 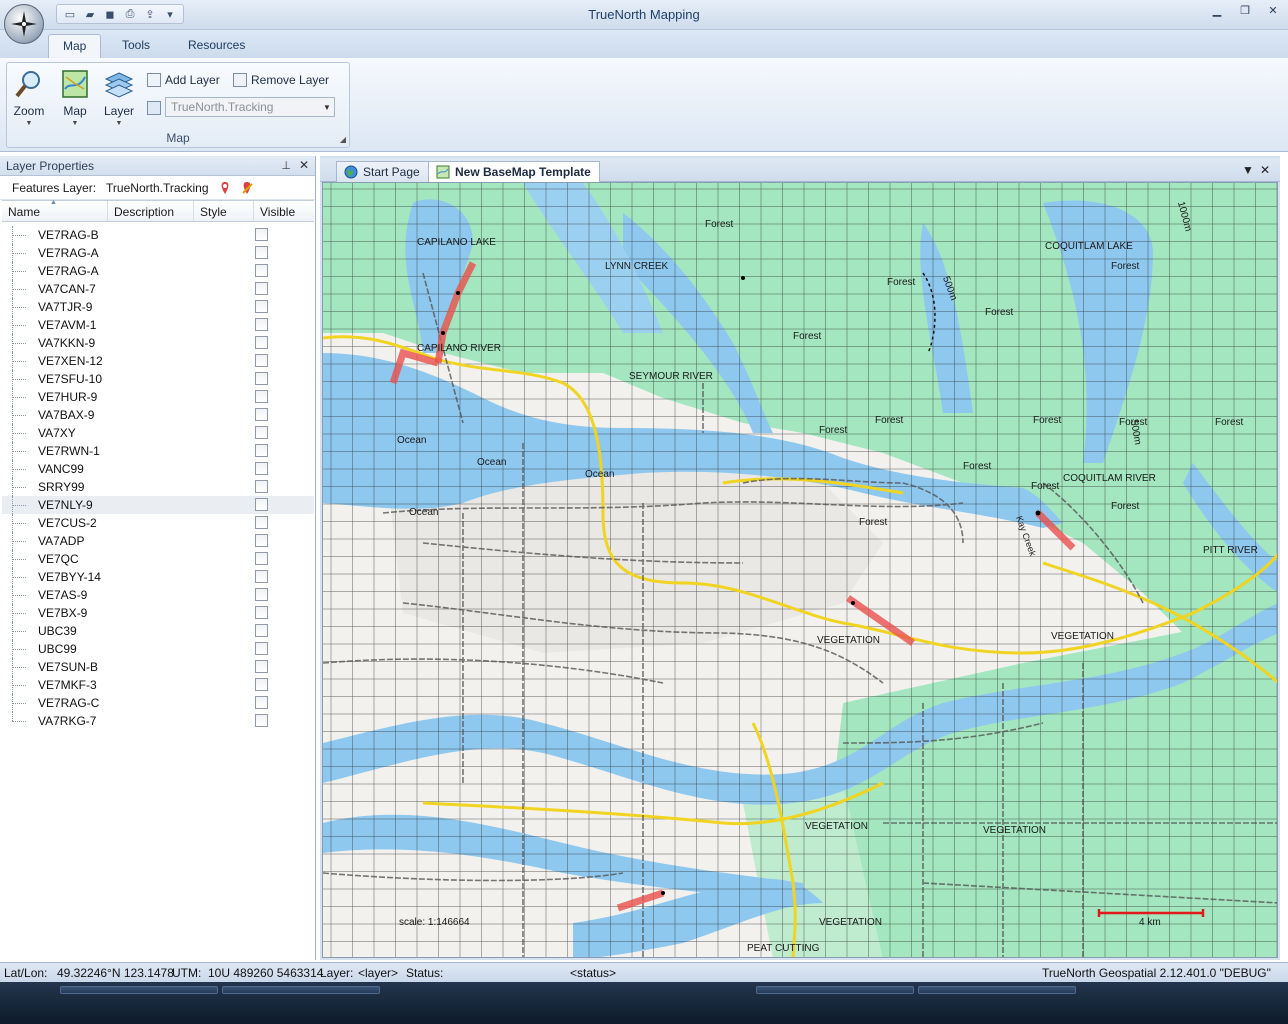 I want to click on layer-row: VE7SUN-B, so click(x=158, y=667).